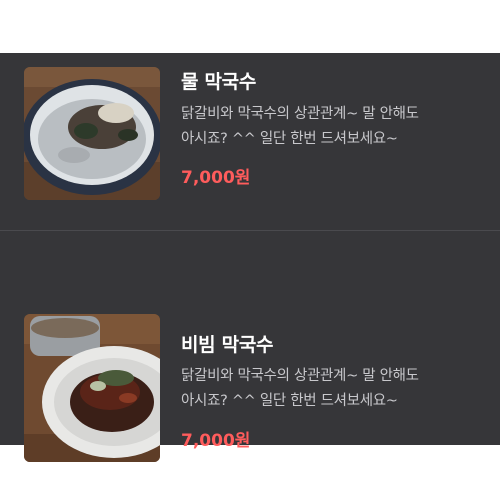 The height and width of the screenshot is (500, 500). What do you see at coordinates (92, 133) in the screenshot?
I see `mul-makguksu-photo` at bounding box center [92, 133].